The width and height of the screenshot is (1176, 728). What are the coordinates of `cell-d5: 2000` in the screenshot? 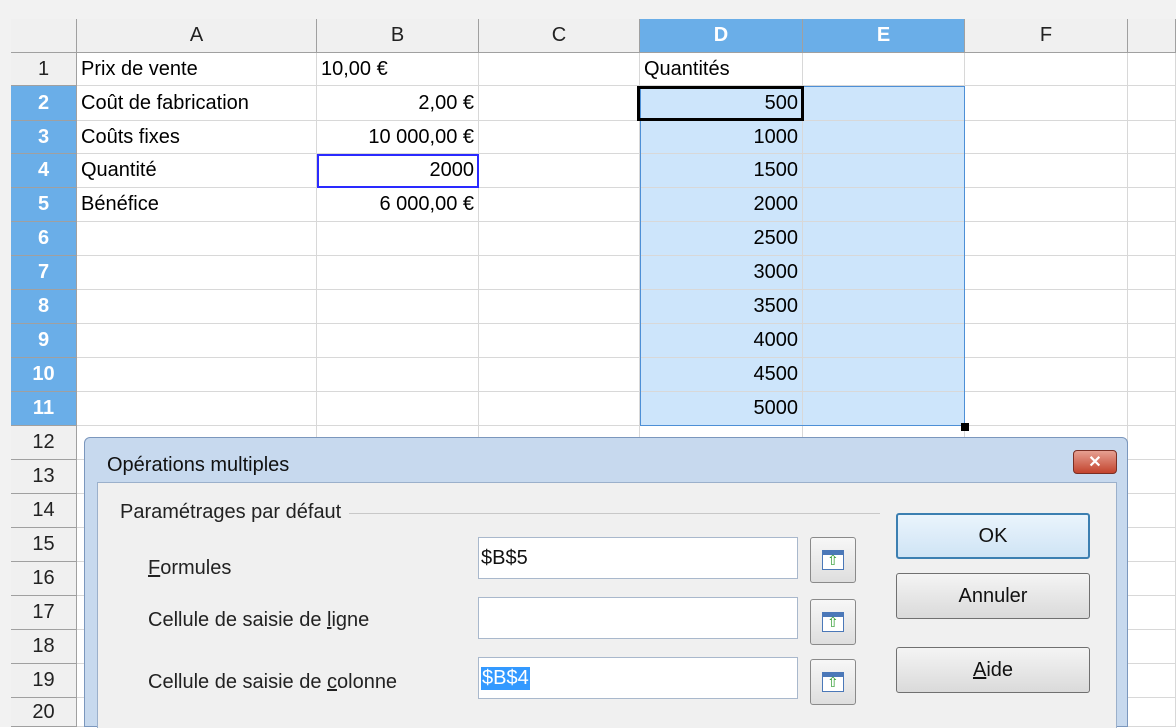 It's located at (721, 205).